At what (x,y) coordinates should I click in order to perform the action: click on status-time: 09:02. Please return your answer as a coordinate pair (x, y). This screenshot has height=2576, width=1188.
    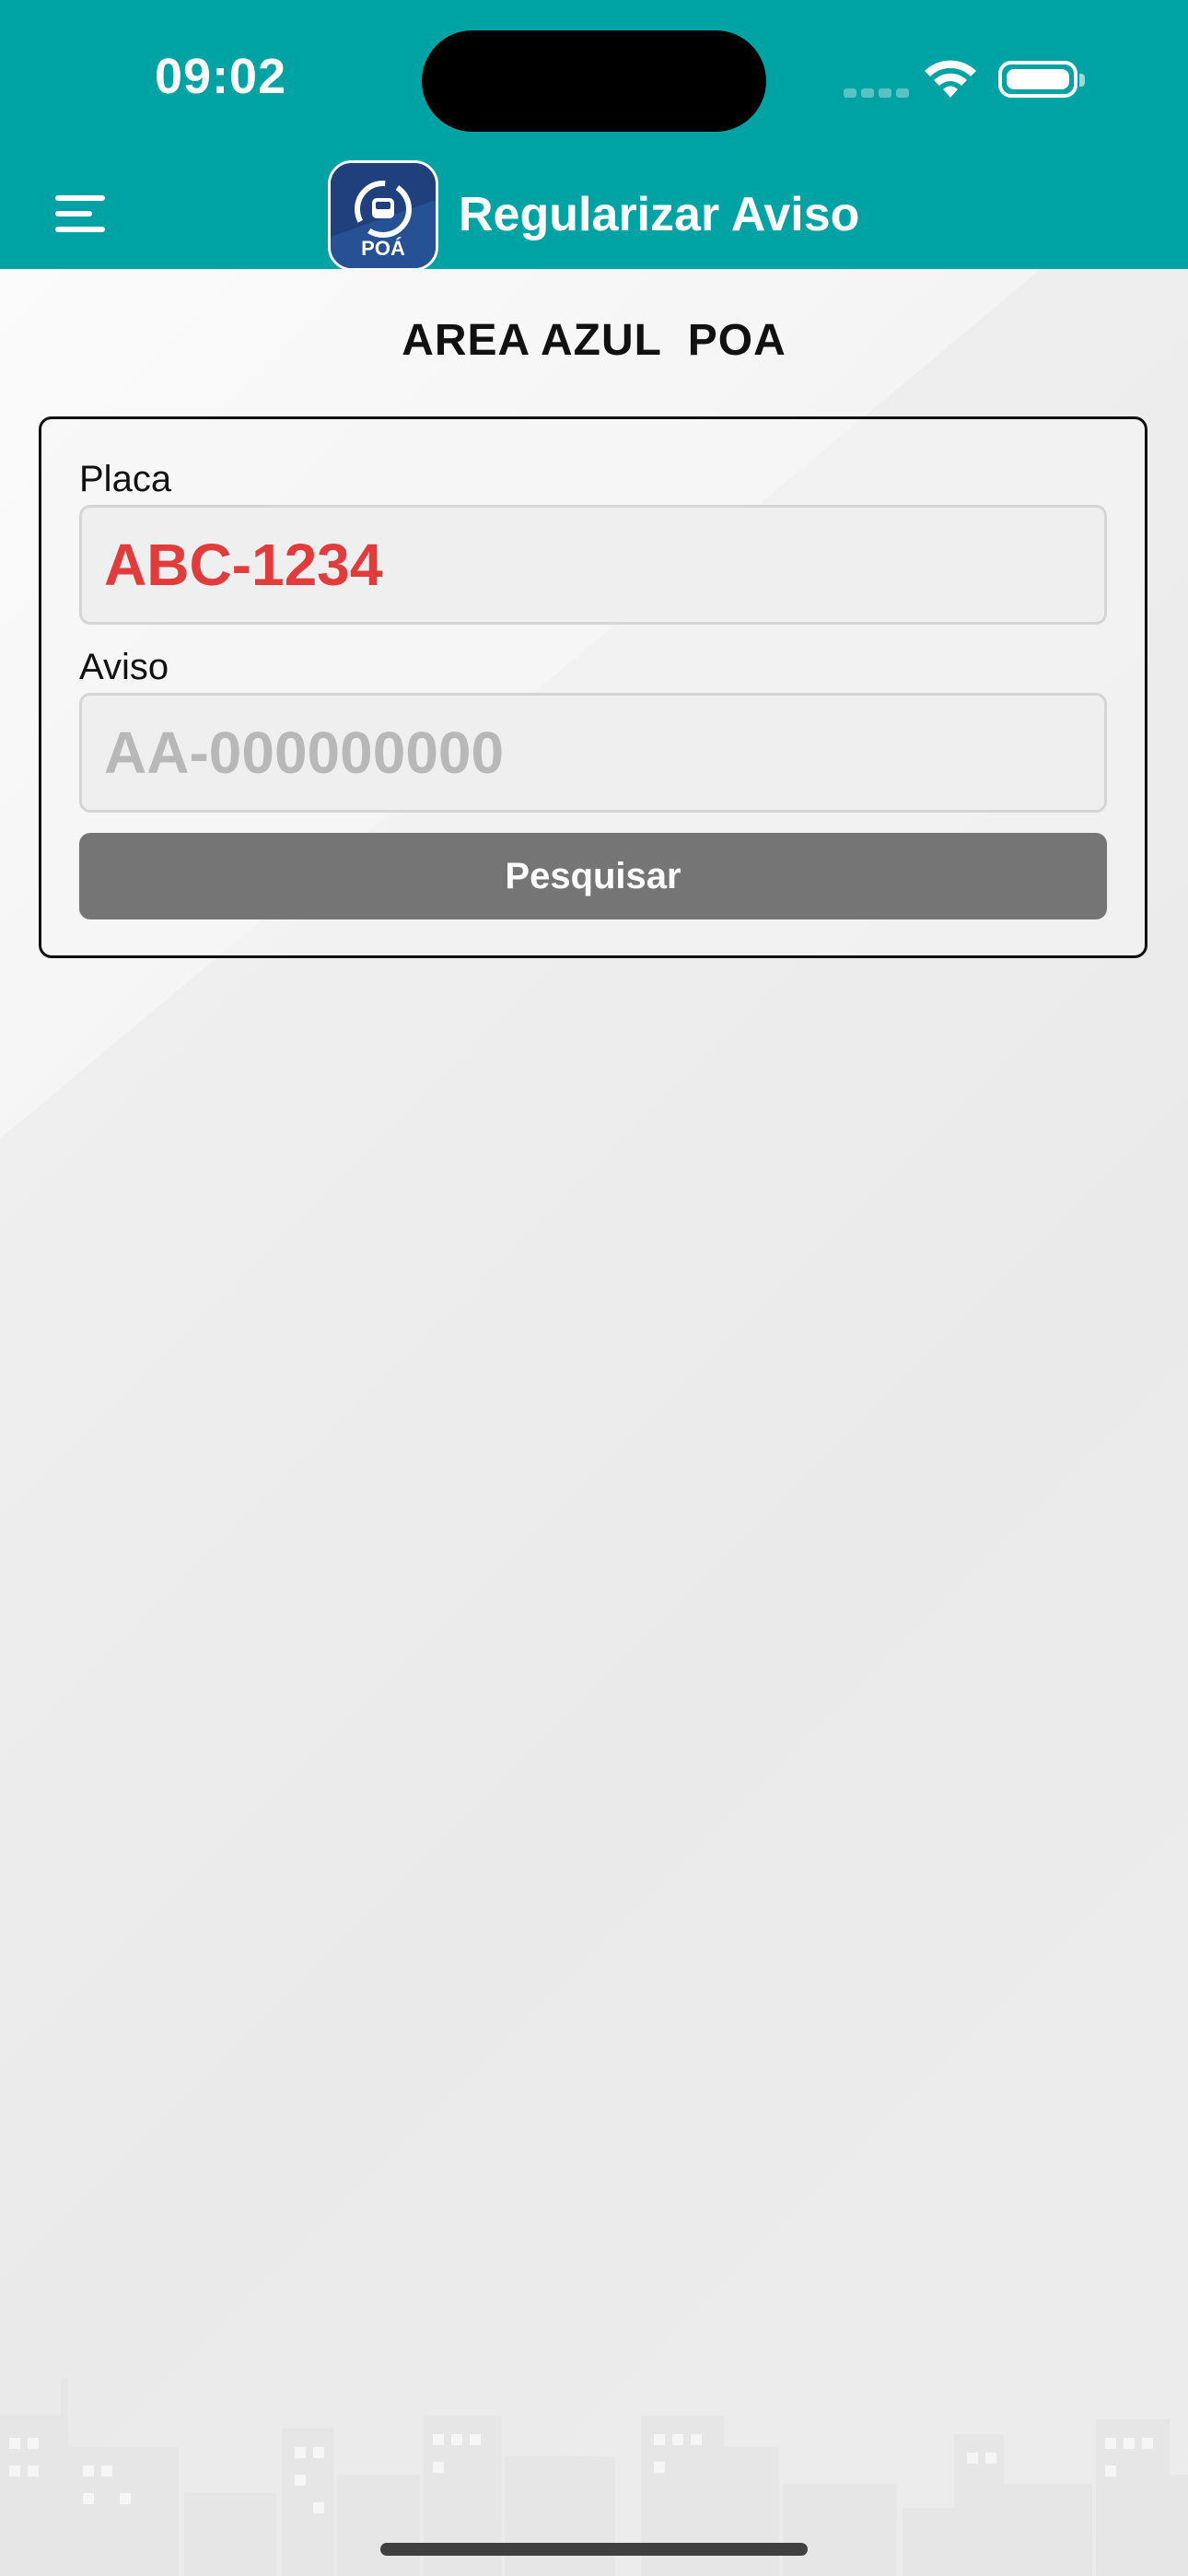
    Looking at the image, I should click on (221, 76).